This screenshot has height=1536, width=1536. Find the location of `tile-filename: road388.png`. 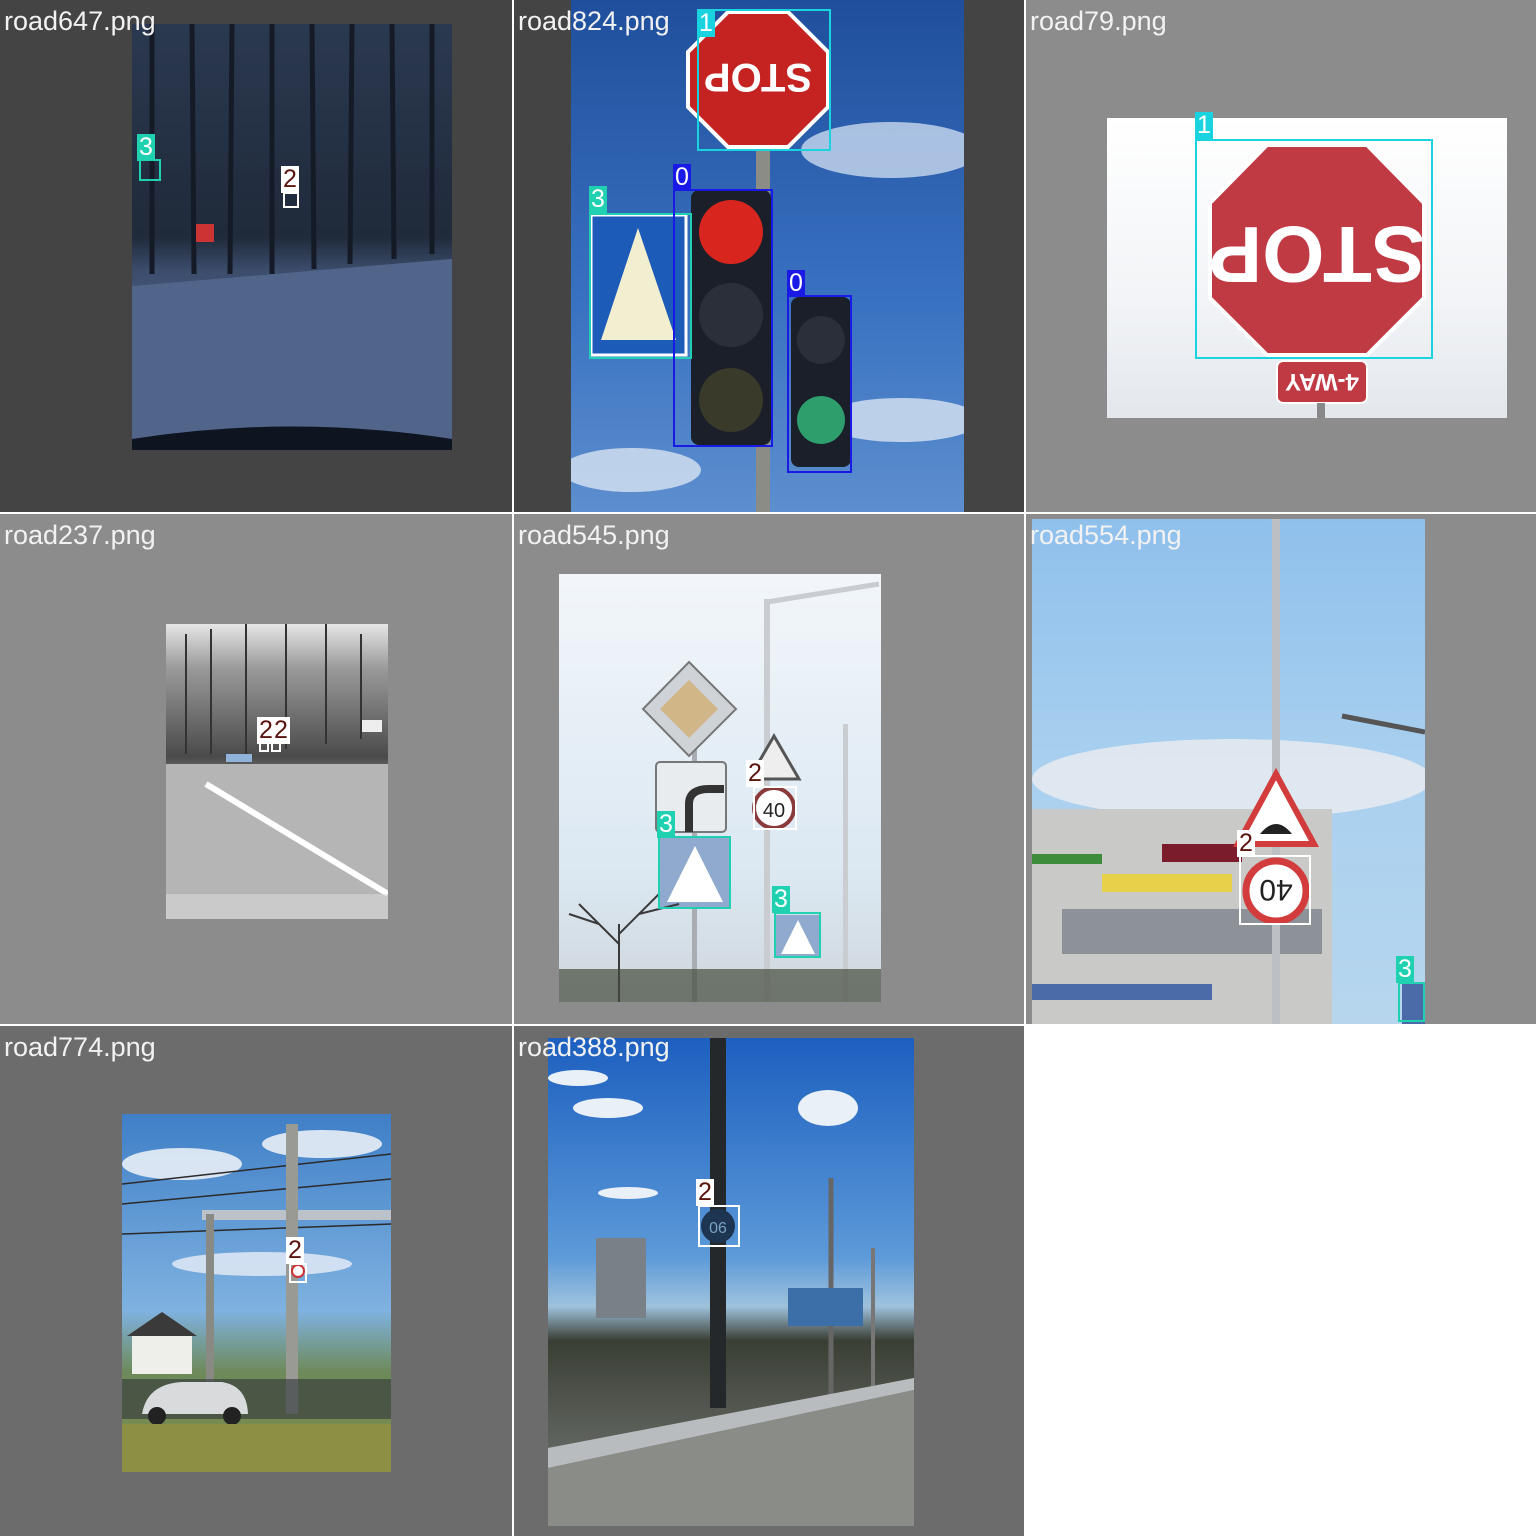

tile-filename: road388.png is located at coordinates (594, 1047).